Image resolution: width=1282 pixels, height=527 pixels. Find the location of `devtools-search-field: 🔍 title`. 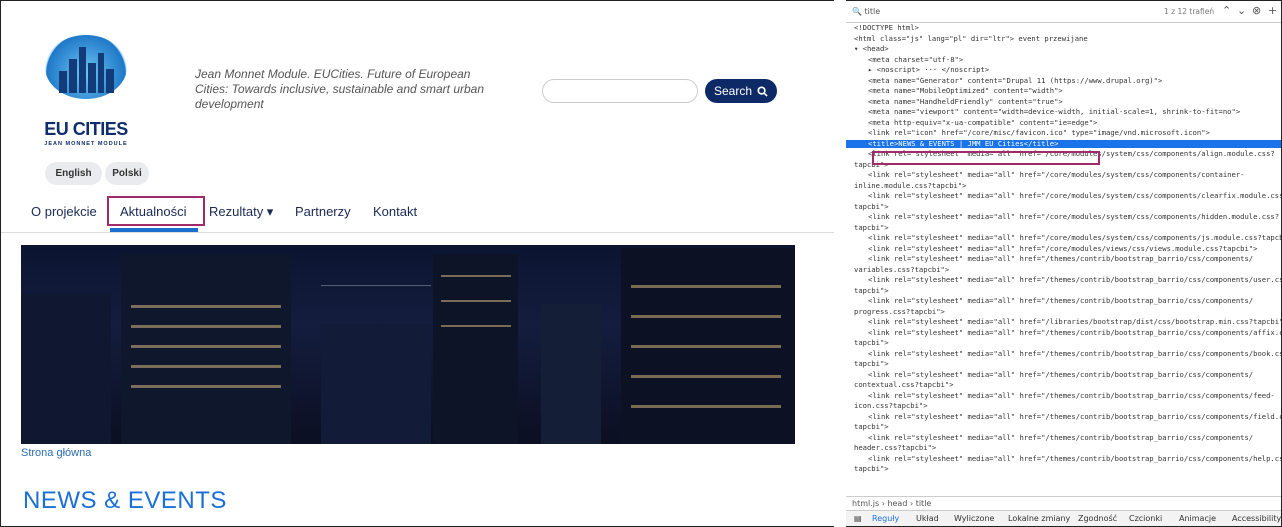

devtools-search-field: 🔍 title is located at coordinates (866, 11).